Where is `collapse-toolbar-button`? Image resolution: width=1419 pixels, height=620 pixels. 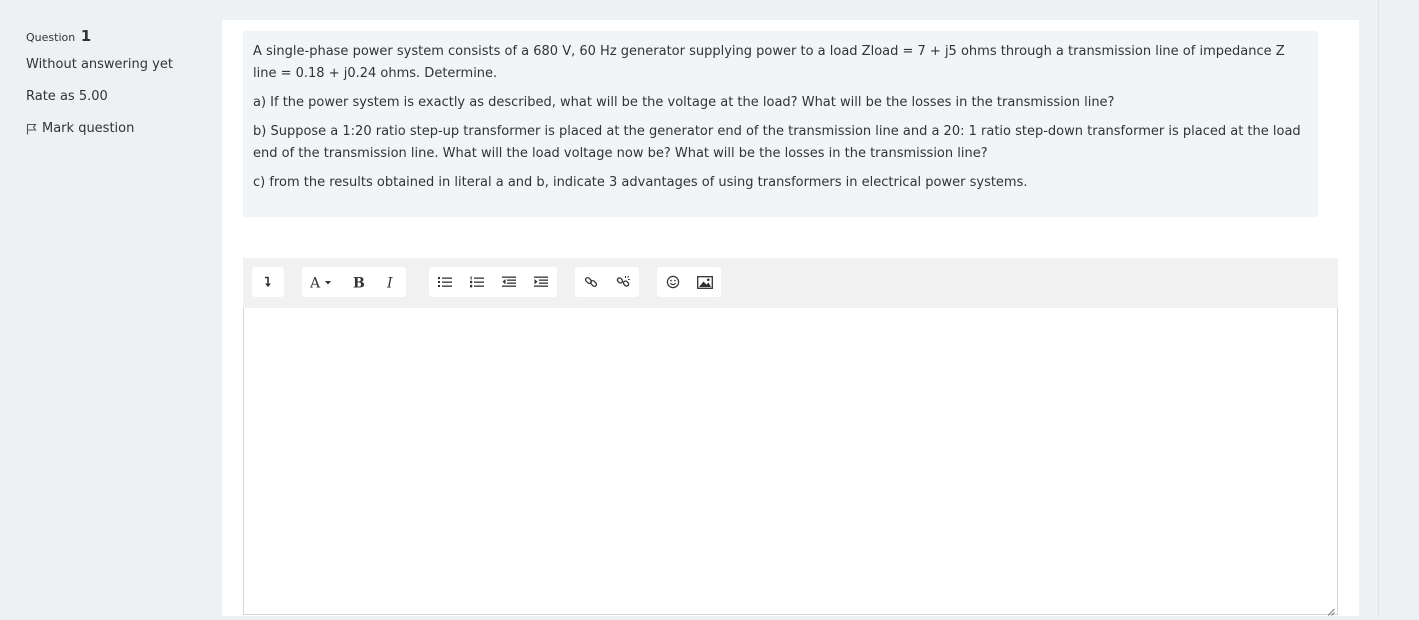
collapse-toolbar-button is located at coordinates (268, 282).